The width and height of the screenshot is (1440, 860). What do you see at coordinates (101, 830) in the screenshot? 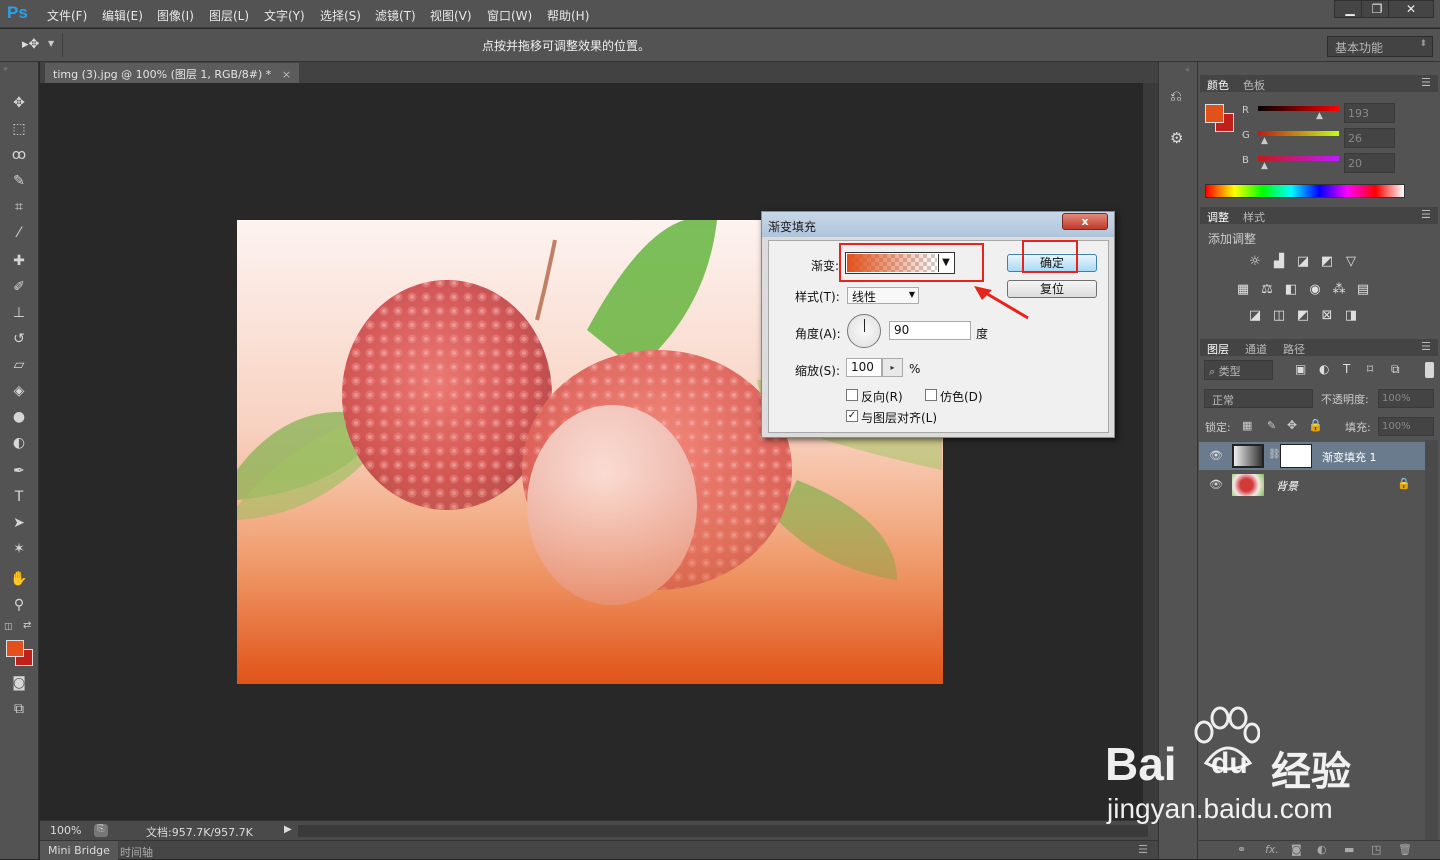
I see `export-icon: ⎘` at bounding box center [101, 830].